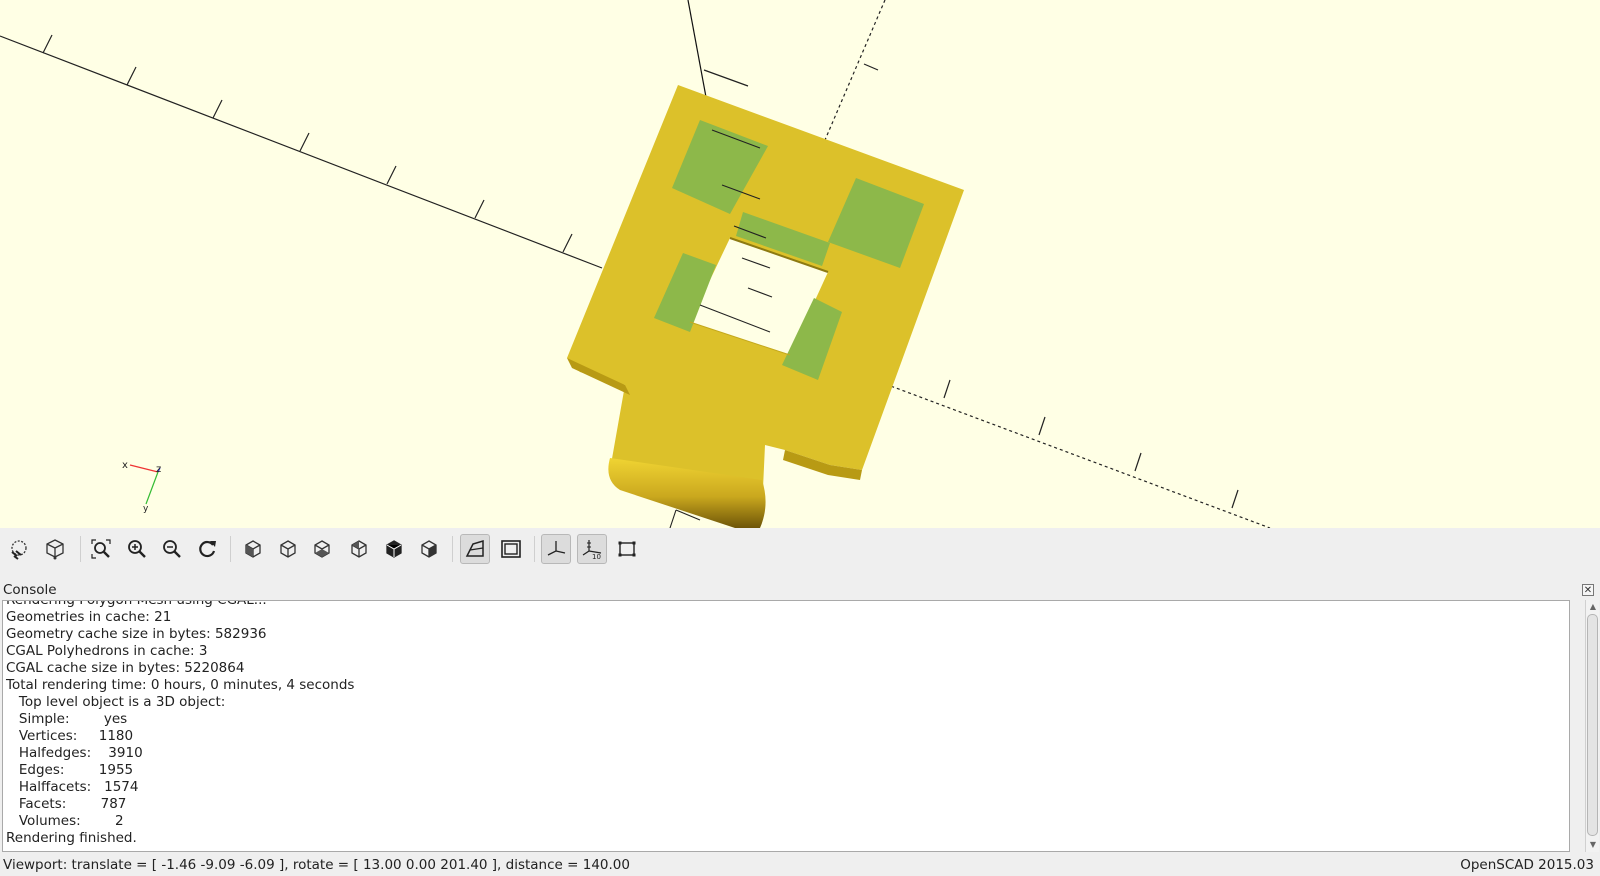 The image size is (1600, 876). I want to click on perspective-icon, so click(474, 548).